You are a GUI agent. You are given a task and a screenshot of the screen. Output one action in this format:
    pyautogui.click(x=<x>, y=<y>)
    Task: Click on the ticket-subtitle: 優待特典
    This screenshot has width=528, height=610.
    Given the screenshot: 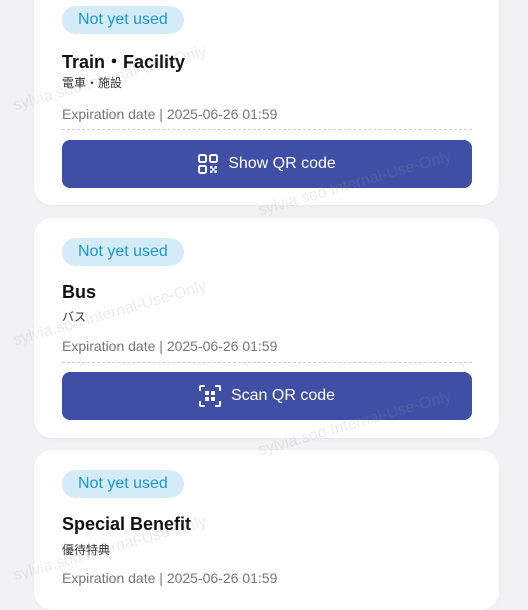 What is the action you would take?
    pyautogui.click(x=86, y=550)
    